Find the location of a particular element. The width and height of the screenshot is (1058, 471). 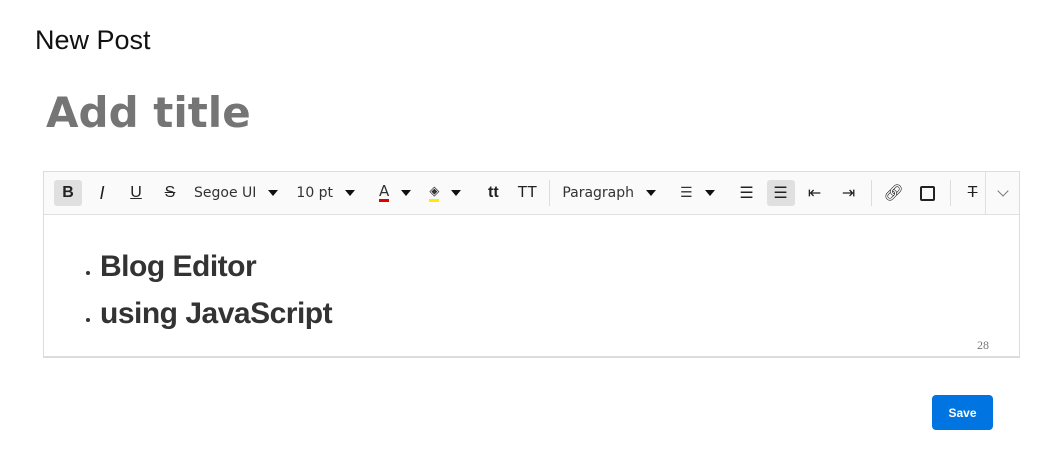

indent-icon: ⇥ is located at coordinates (848, 193).